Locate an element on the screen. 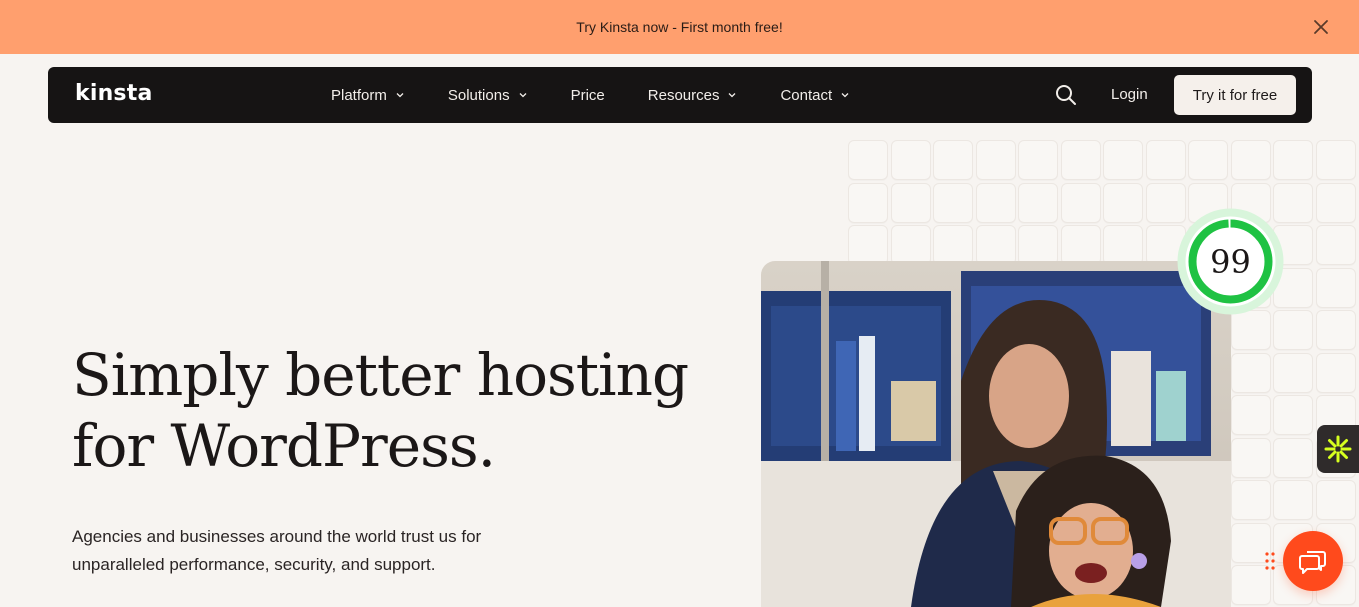 The width and height of the screenshot is (1359, 607). kinsta-logo: kinsta is located at coordinates (114, 93).